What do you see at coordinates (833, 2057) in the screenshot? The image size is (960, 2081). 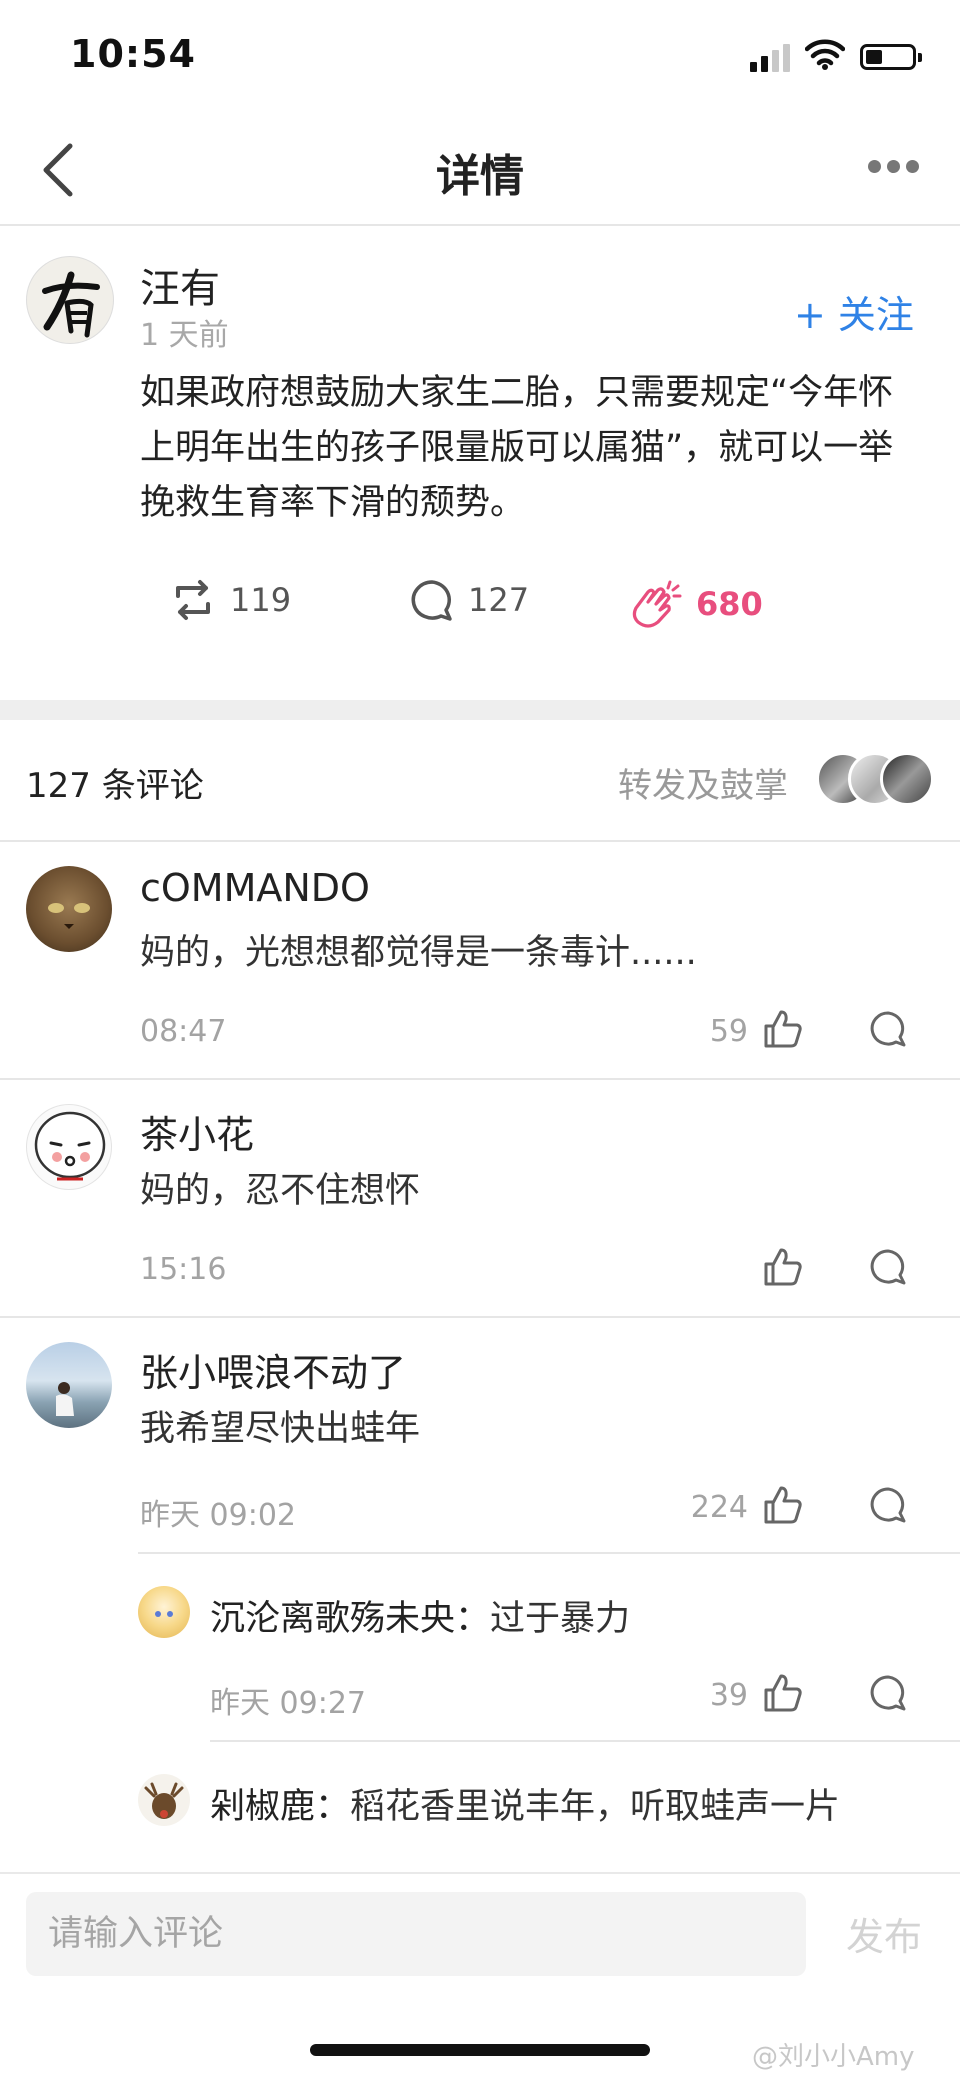 I see `watermark-text: @刘小小Amy` at bounding box center [833, 2057].